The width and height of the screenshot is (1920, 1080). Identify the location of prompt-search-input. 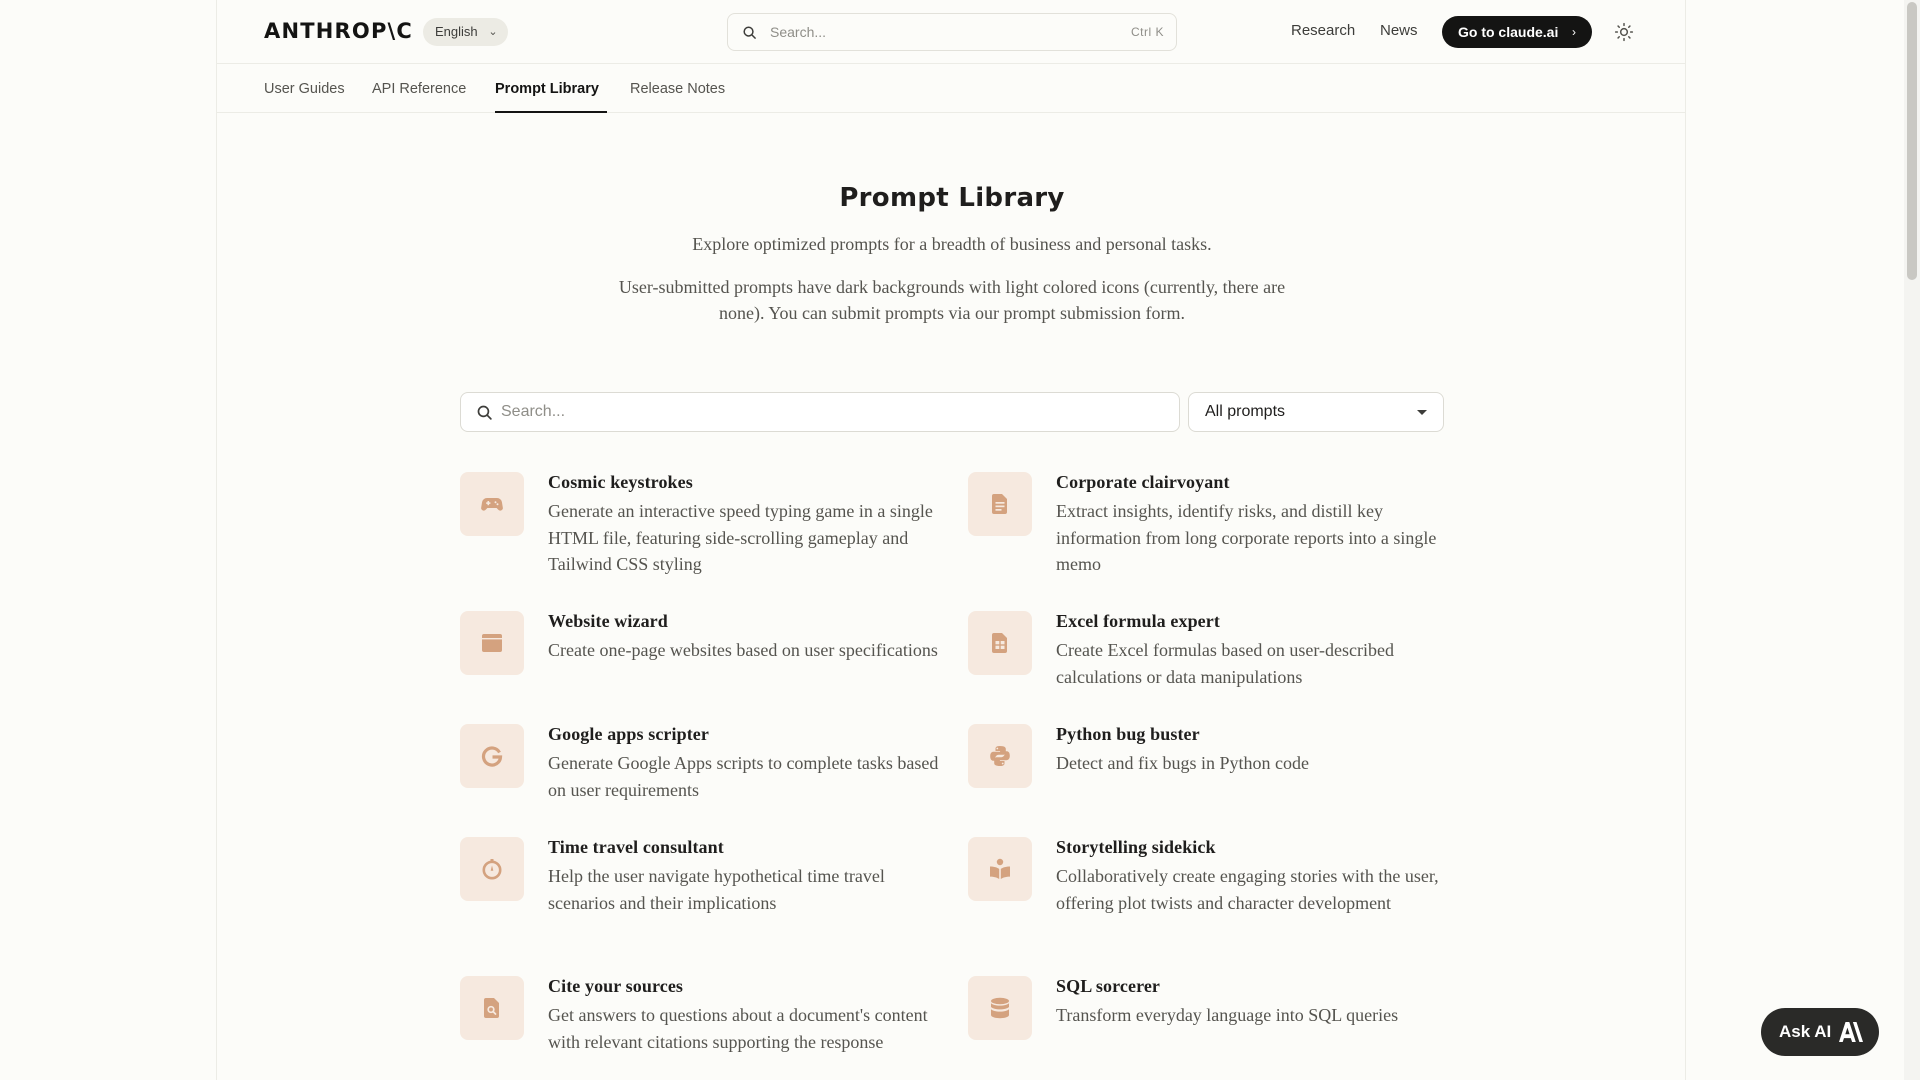
(831, 412).